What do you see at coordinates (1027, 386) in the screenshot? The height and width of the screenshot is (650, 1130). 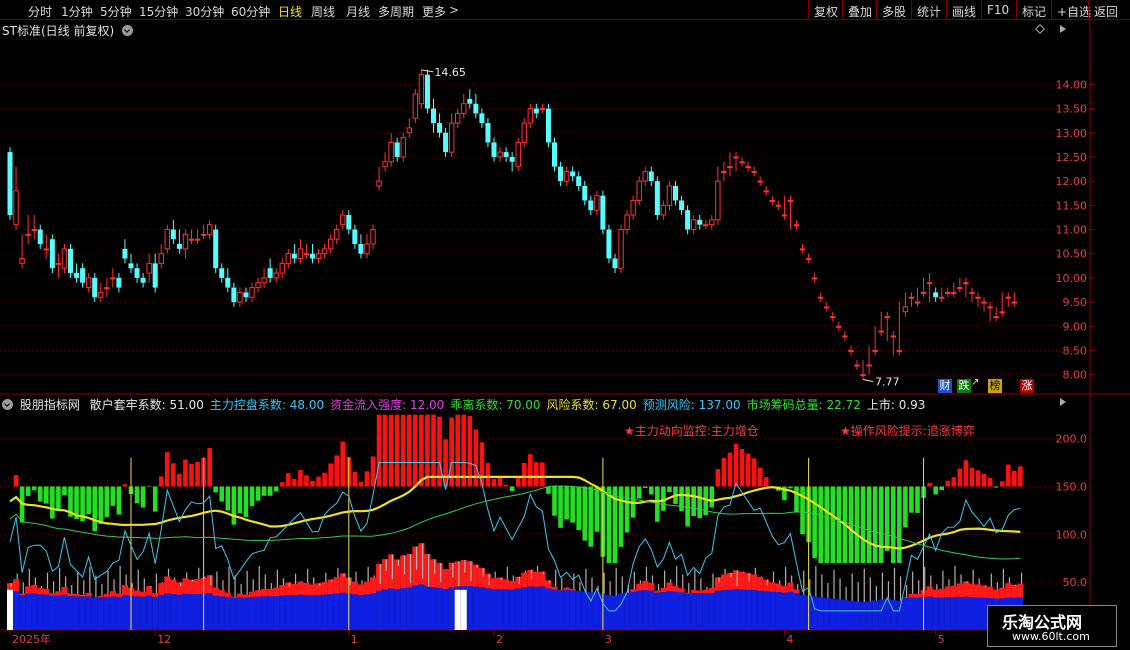 I see `event-badge-3: 涨` at bounding box center [1027, 386].